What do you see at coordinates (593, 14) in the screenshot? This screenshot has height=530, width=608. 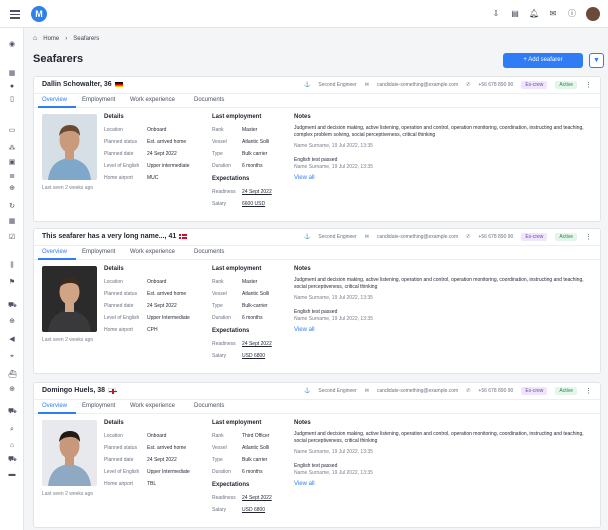 I see `user-avatar` at bounding box center [593, 14].